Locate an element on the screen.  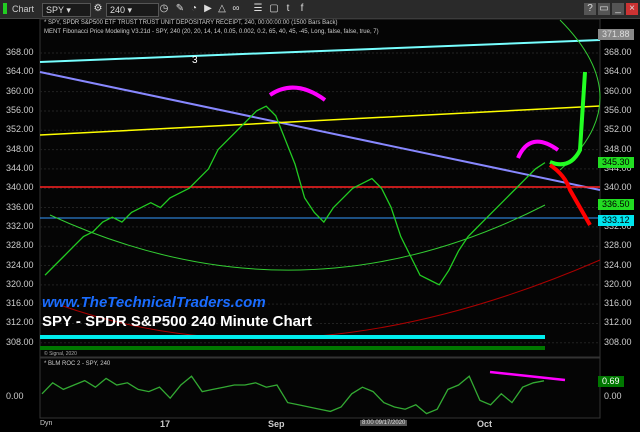
chart-title: SPY - SPDR S&P500 240 Minute Chart is located at coordinates (177, 321).